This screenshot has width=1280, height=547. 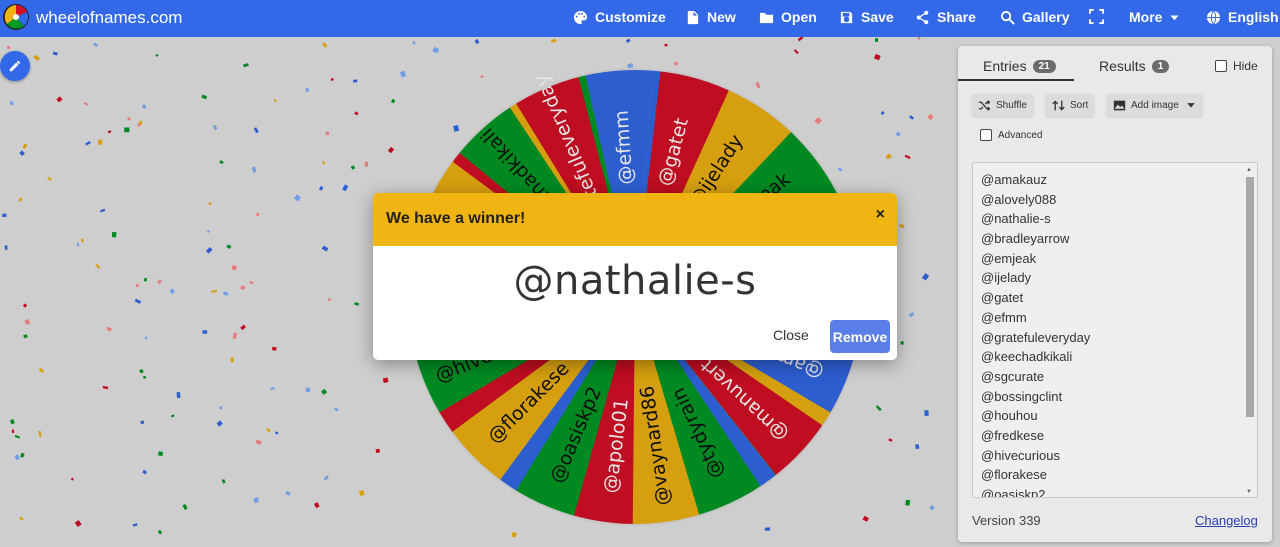 I want to click on count-badge: 21, so click(x=1044, y=66).